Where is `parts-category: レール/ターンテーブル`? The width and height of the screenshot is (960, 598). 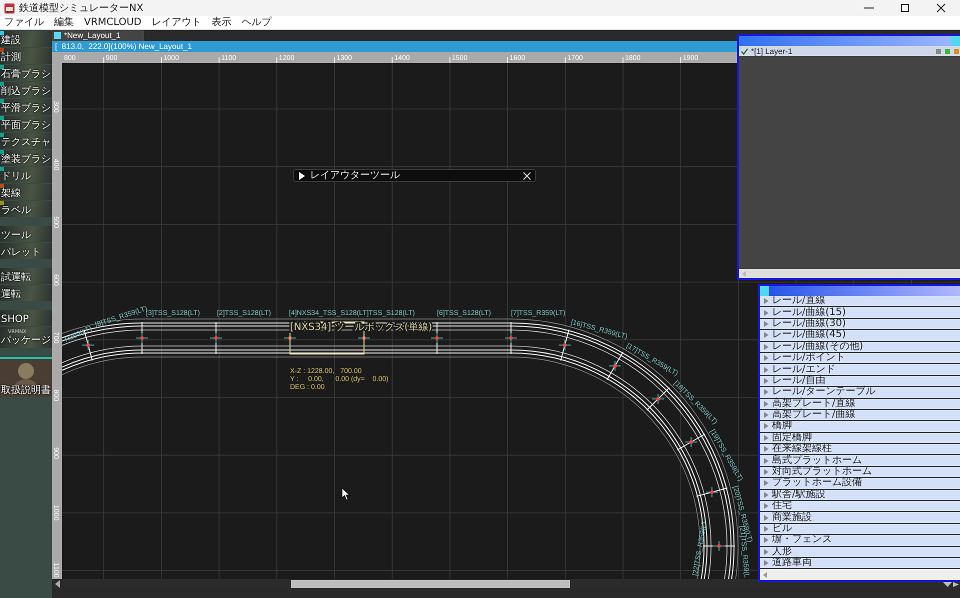 parts-category: レール/ターンテーブル is located at coordinates (860, 393).